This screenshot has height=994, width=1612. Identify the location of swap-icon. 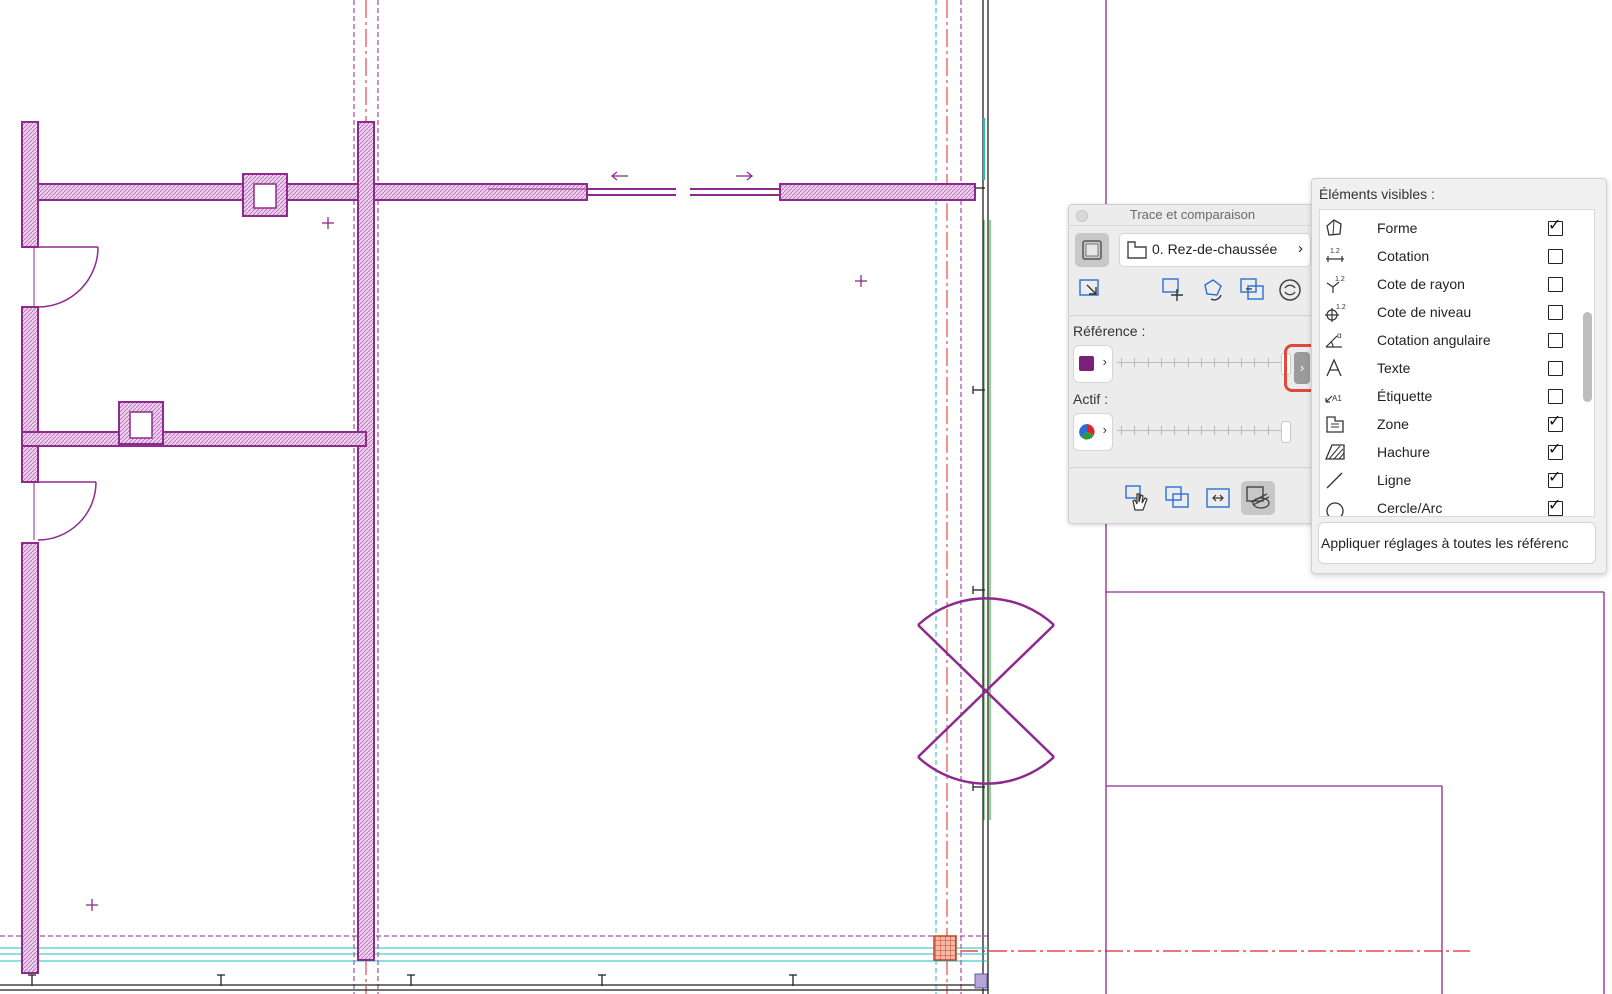
(1218, 498).